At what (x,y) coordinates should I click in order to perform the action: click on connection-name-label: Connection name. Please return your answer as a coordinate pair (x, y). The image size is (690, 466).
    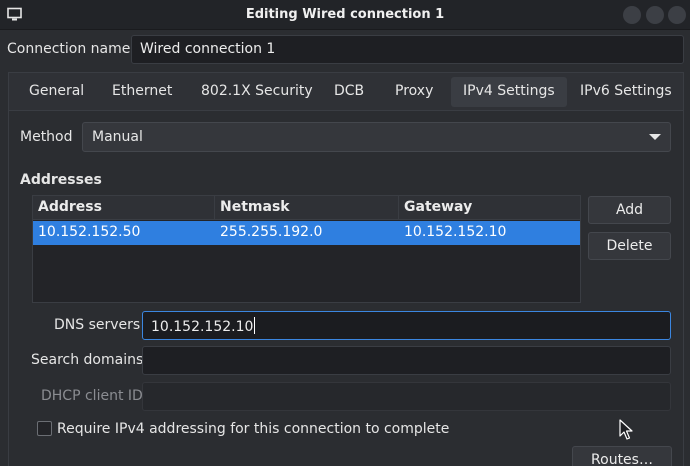
    Looking at the image, I should click on (69, 49).